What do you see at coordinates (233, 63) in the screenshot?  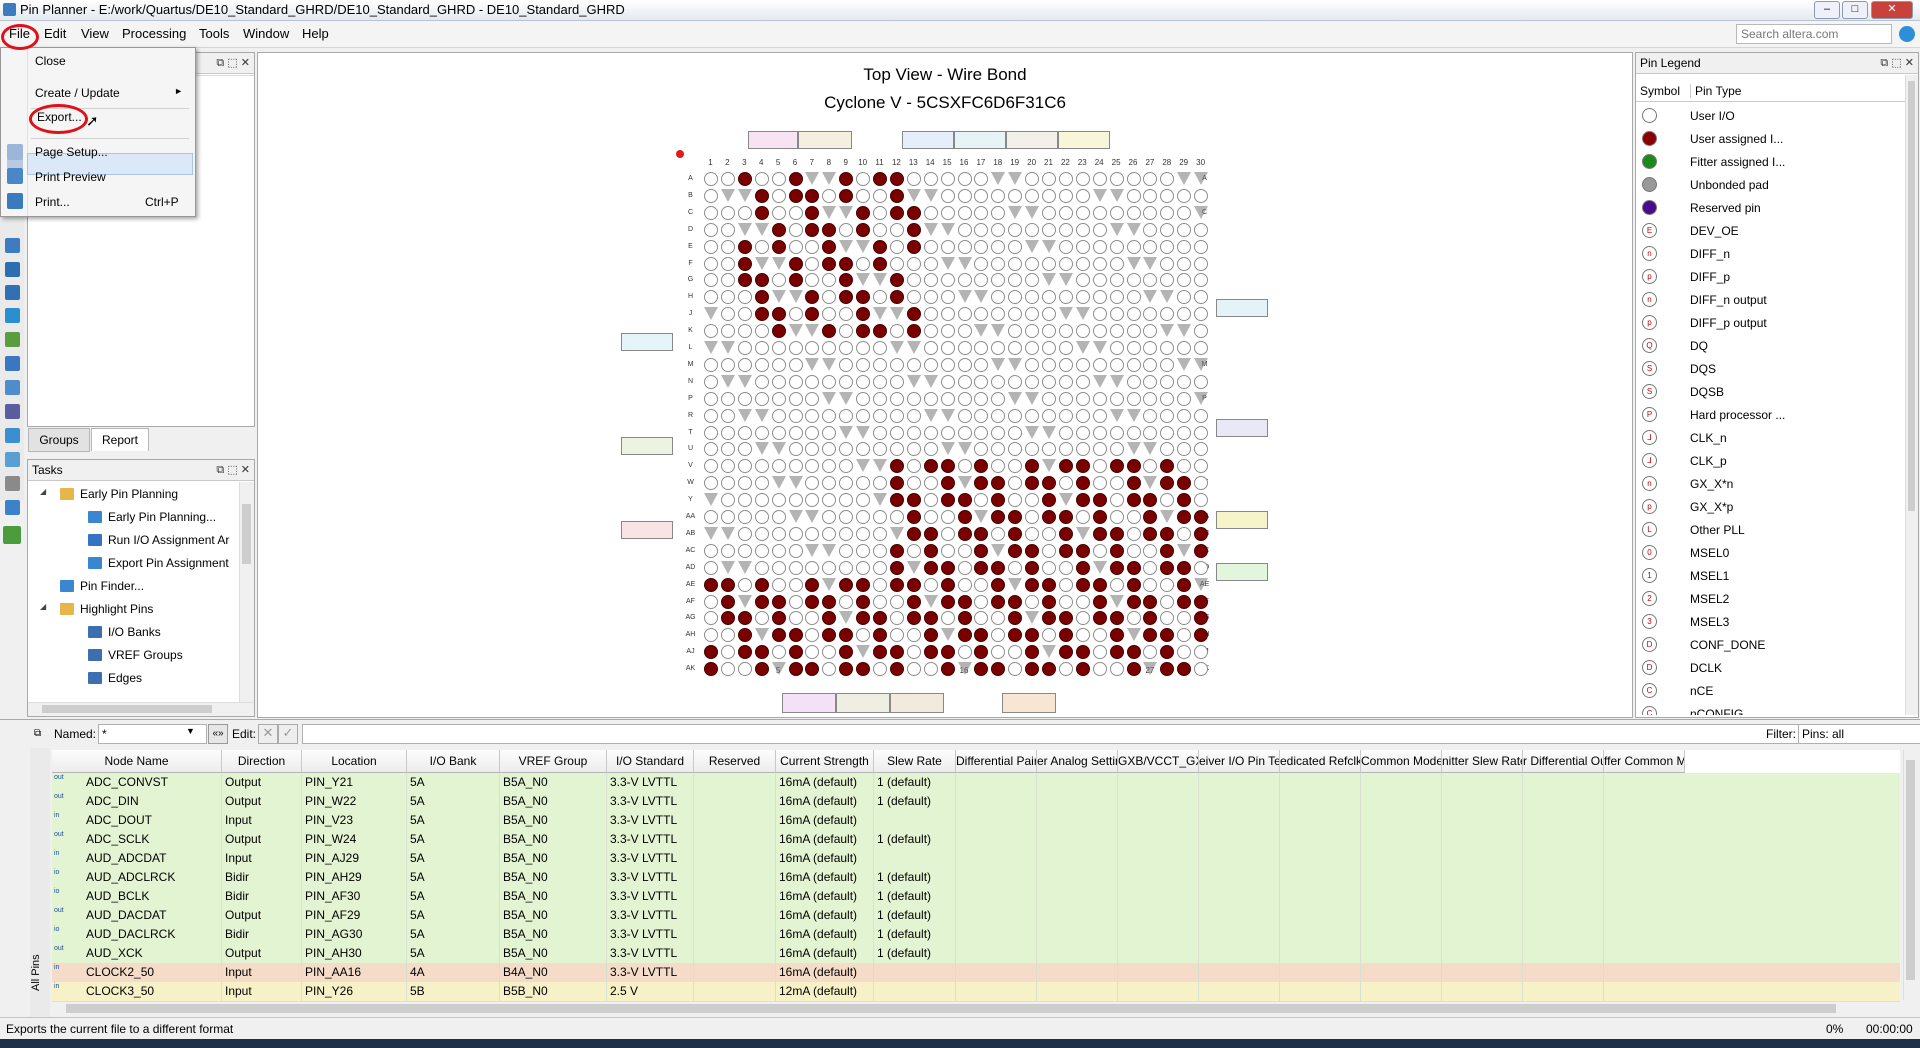 I see `panel-buttons: ⧉ ⬚ ✕` at bounding box center [233, 63].